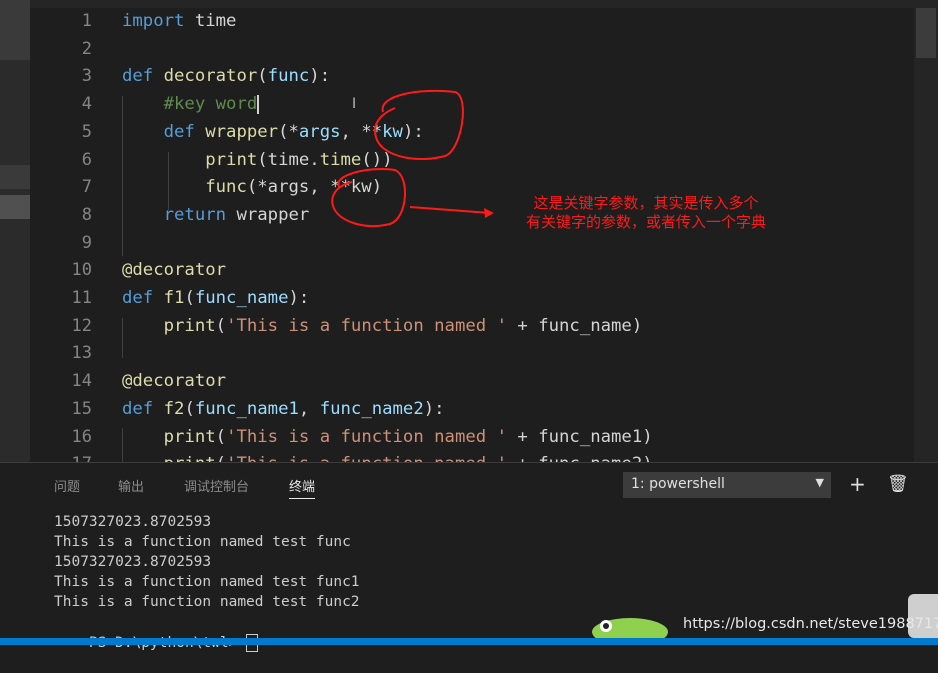 The image size is (938, 673). Describe the element at coordinates (450, 210) in the screenshot. I see `arrow-line` at that location.